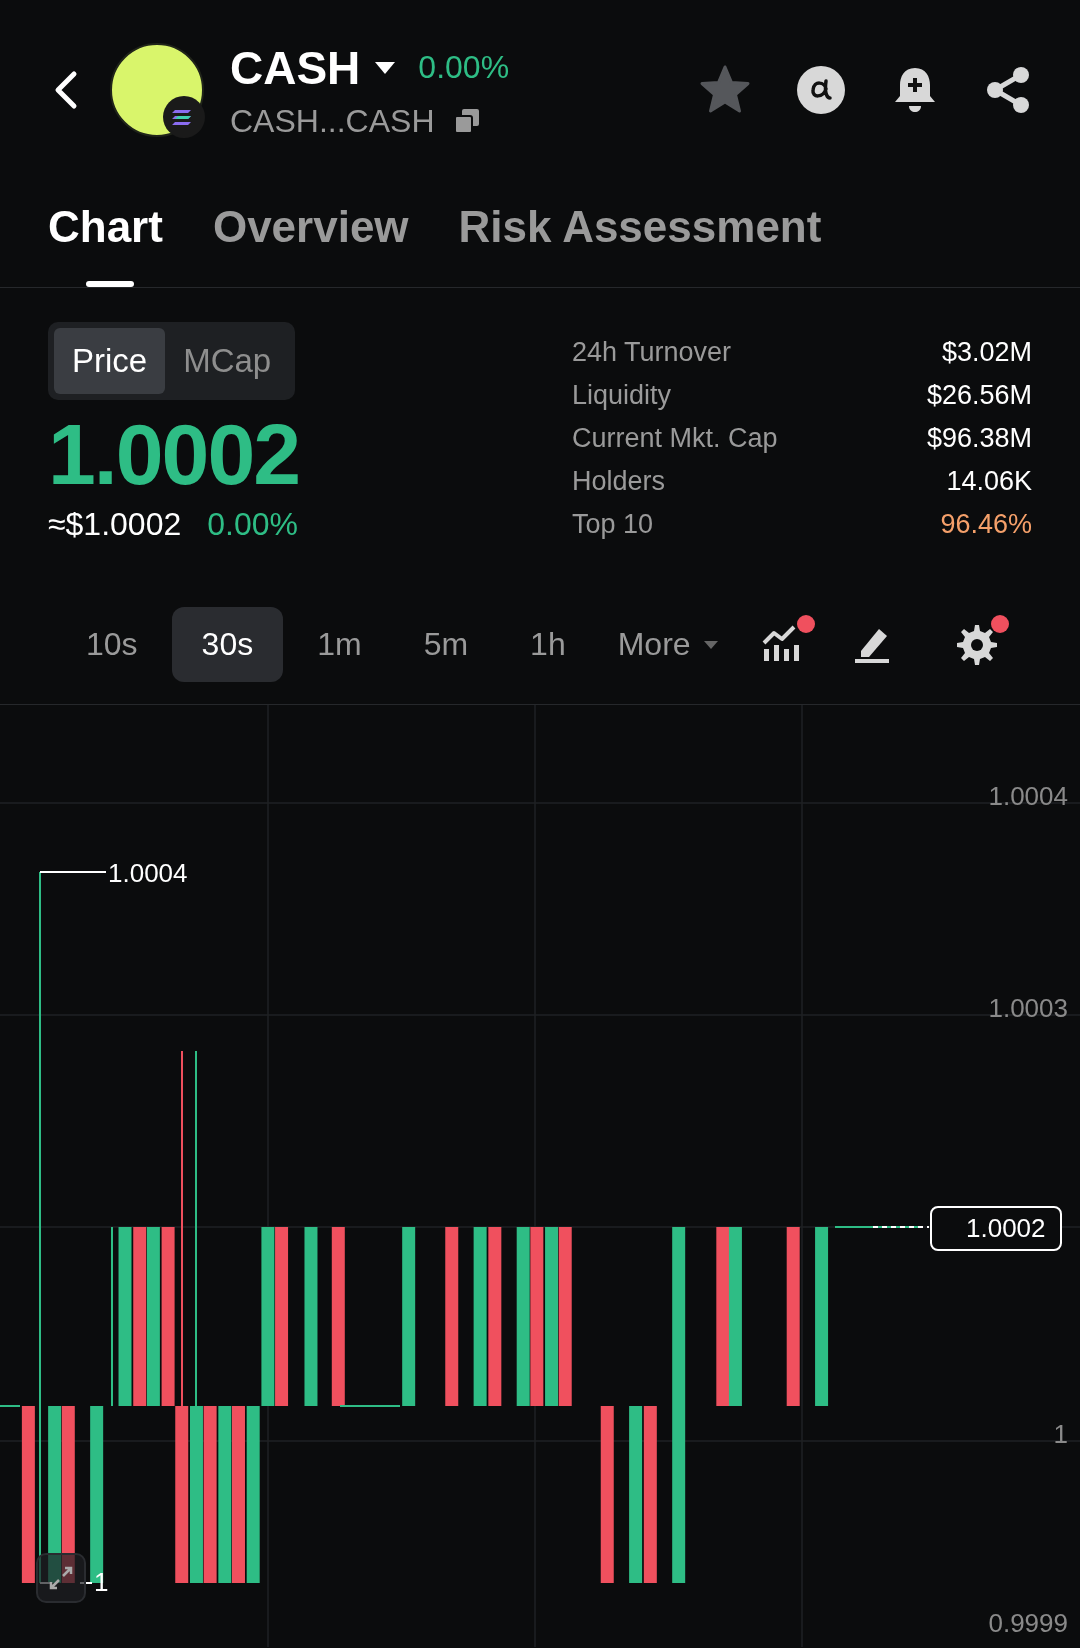 The width and height of the screenshot is (1080, 1648). What do you see at coordinates (310, 243) in the screenshot?
I see `tab: Overview` at bounding box center [310, 243].